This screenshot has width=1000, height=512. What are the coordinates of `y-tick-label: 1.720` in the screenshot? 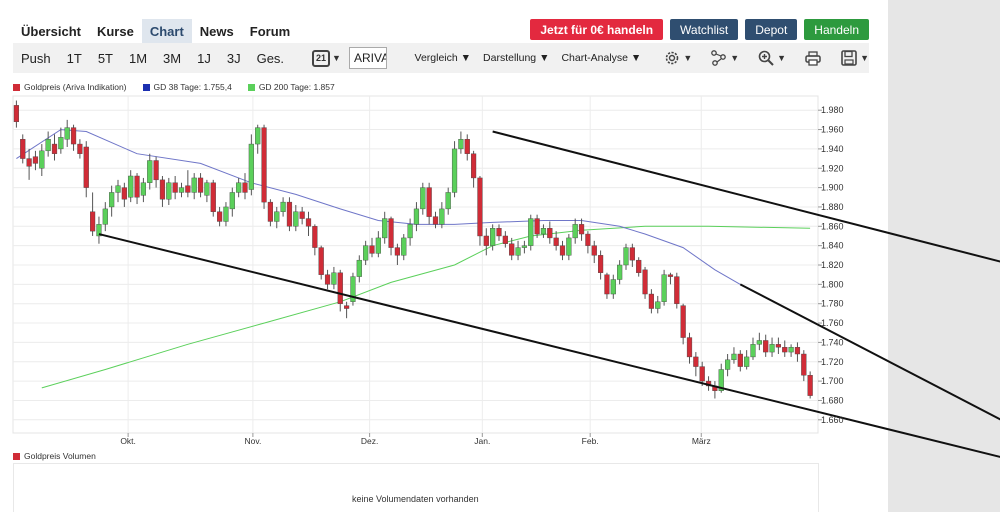 It's located at (832, 362).